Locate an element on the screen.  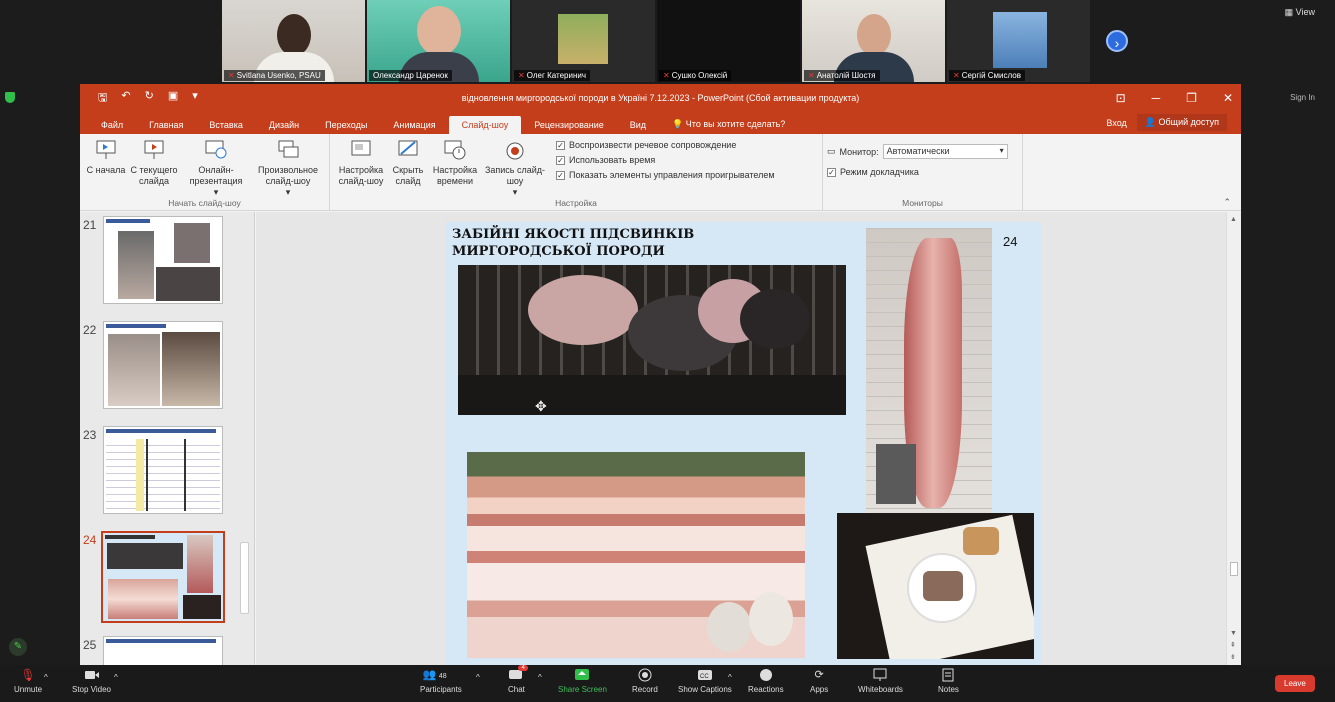
record-button: Record is located at coordinates (645, 681).